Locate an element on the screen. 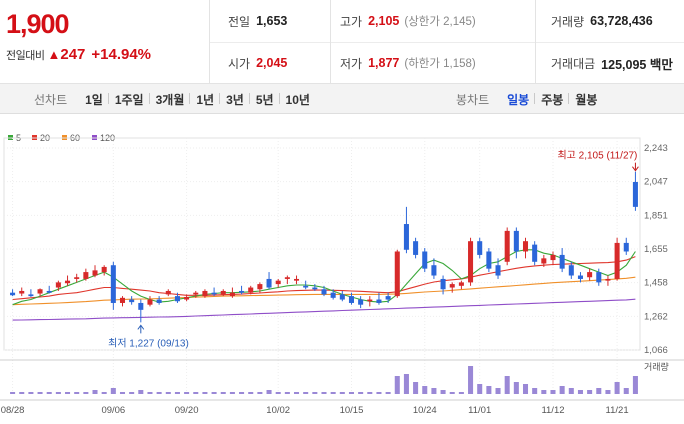 Image resolution: width=684 pixels, height=424 pixels. candle-weekly: 주봉 is located at coordinates (551, 99).